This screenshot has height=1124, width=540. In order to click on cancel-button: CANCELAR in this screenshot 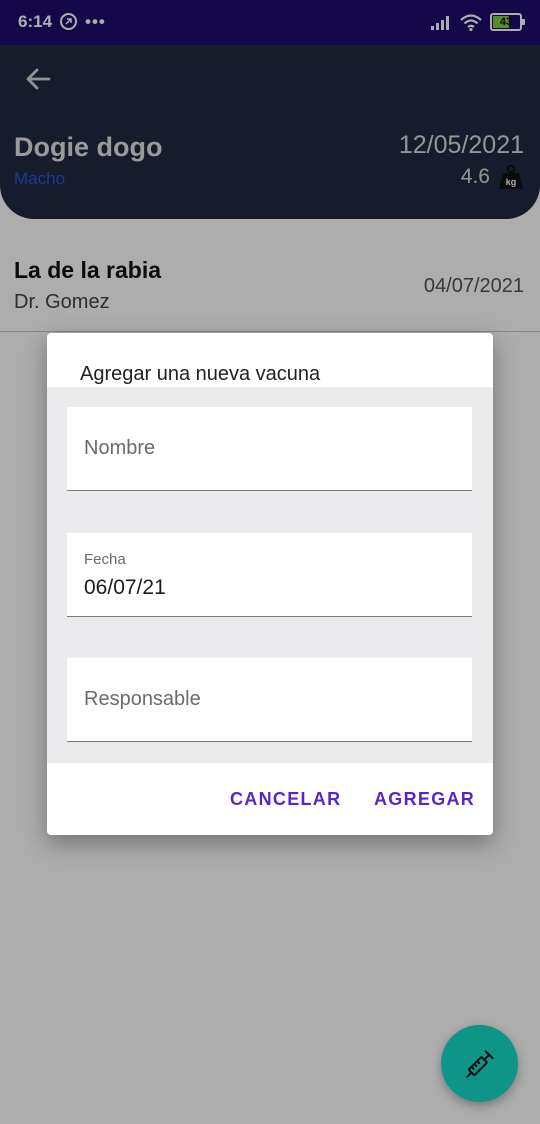, I will do `click(285, 799)`.